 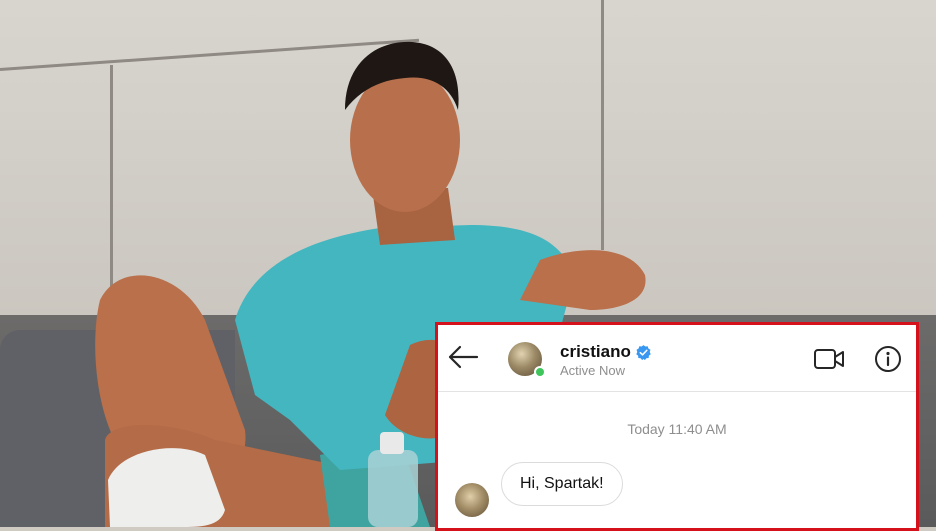 I want to click on message-thread: Today 11:40 AM Hi, Spartak!, so click(x=677, y=460).